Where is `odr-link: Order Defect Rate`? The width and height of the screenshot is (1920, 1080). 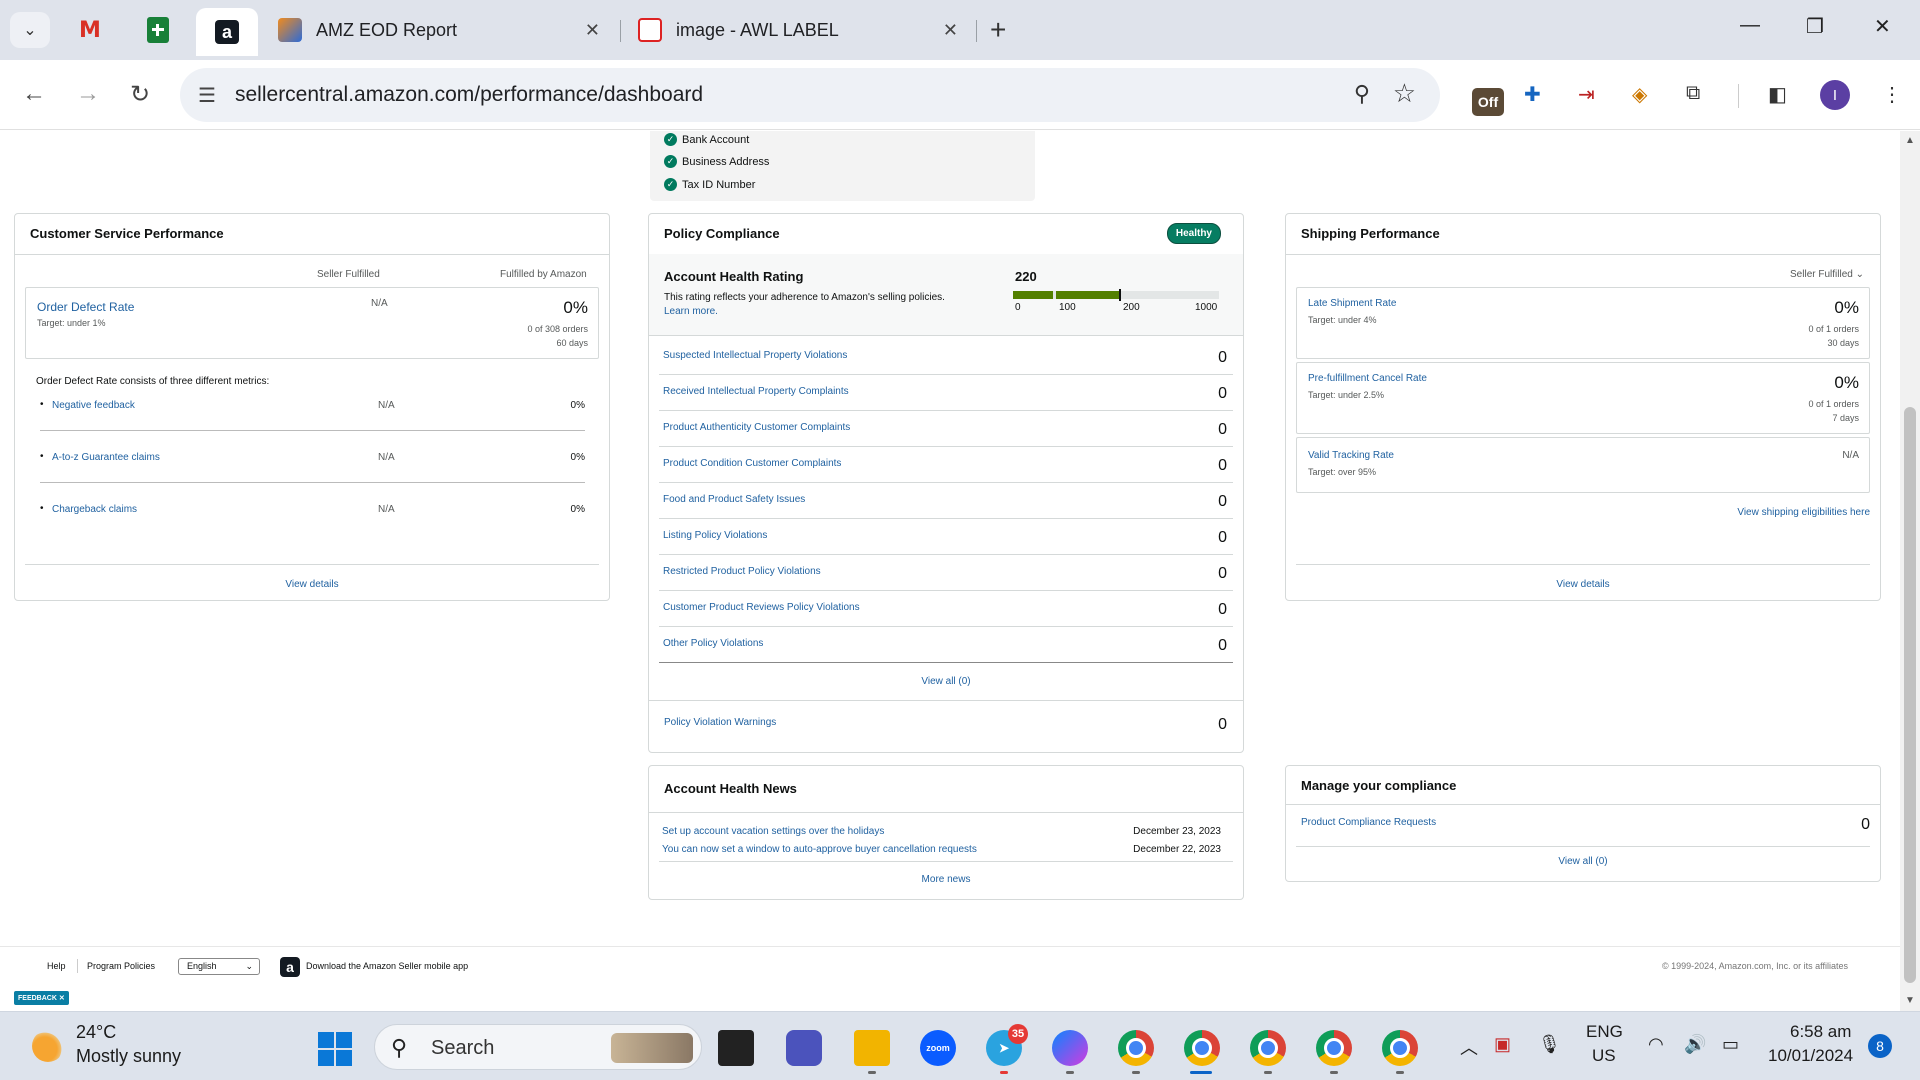 odr-link: Order Defect Rate is located at coordinates (85, 307).